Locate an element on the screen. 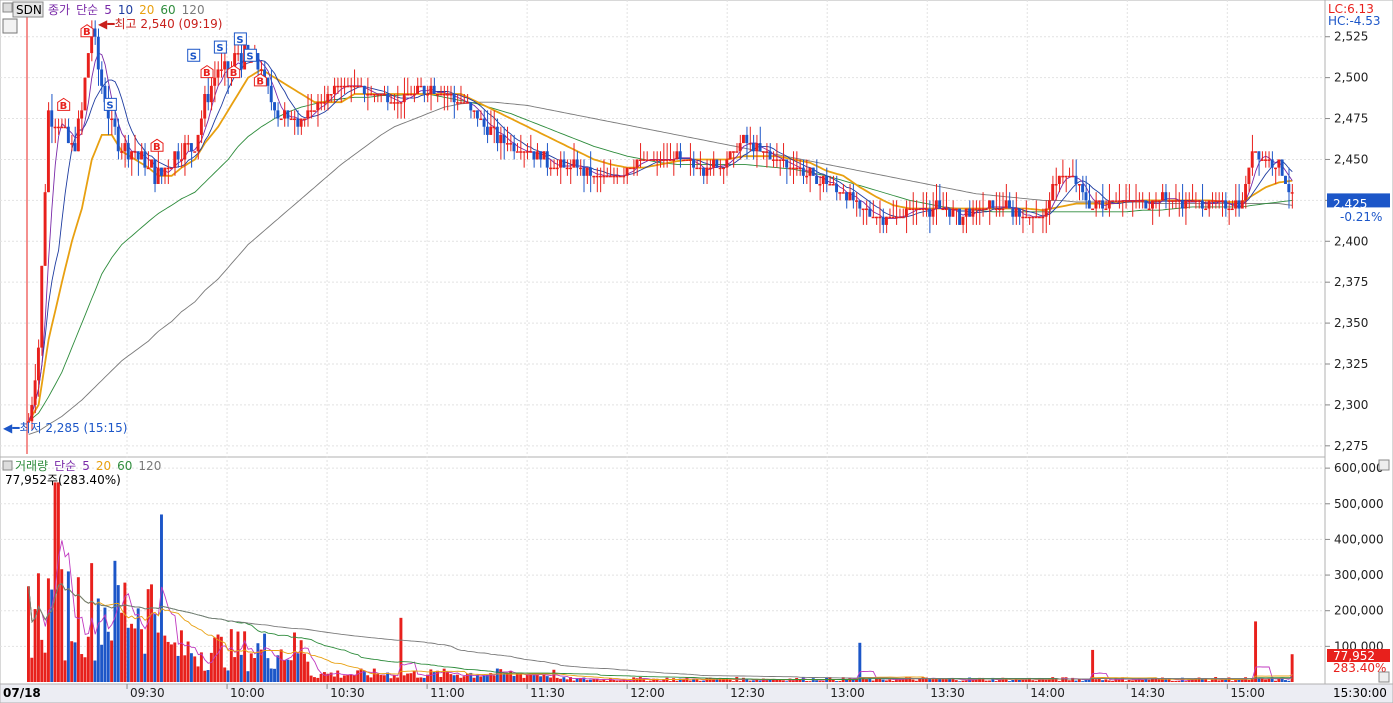 This screenshot has width=1393, height=703. grid-toggle-icon is located at coordinates (10, 26).